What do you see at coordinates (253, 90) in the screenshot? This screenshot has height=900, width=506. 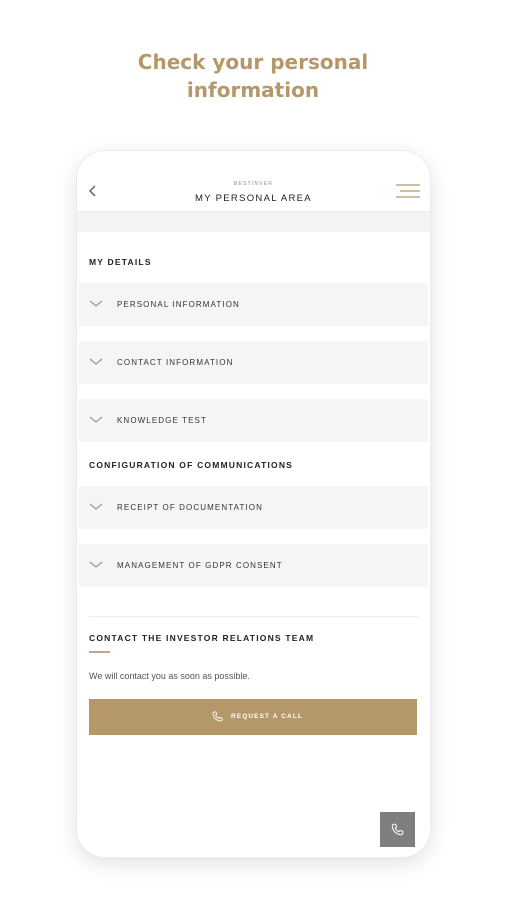 I see `headline-line-2: information` at bounding box center [253, 90].